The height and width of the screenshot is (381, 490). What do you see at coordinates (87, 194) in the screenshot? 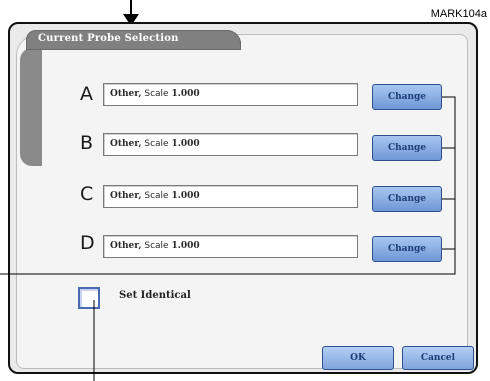
I see `probe-letter-c: C` at bounding box center [87, 194].